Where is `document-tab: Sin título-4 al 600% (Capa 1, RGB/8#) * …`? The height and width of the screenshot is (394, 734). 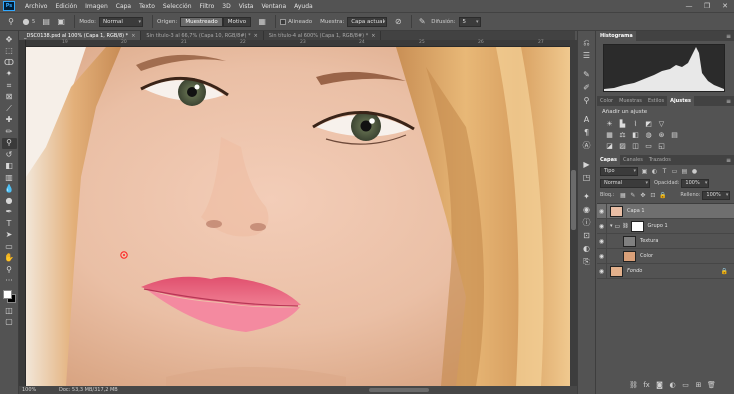
document-tab: Sin título-4 al 600% (Capa 1, RGB/8#) * … is located at coordinates (323, 35).